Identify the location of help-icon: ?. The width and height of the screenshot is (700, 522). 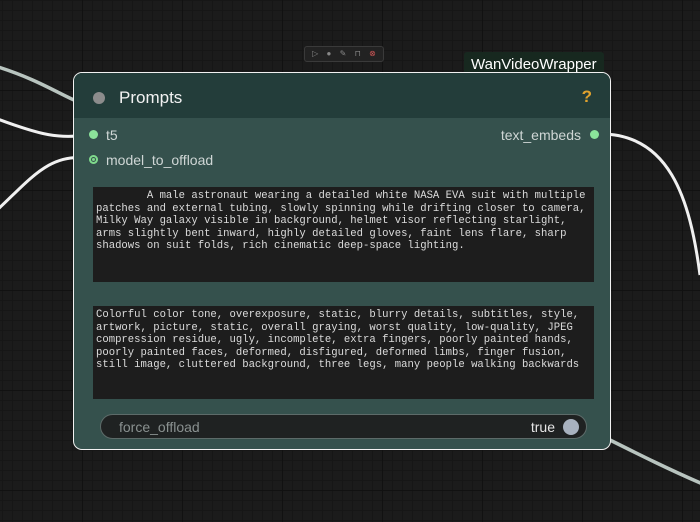
(587, 97).